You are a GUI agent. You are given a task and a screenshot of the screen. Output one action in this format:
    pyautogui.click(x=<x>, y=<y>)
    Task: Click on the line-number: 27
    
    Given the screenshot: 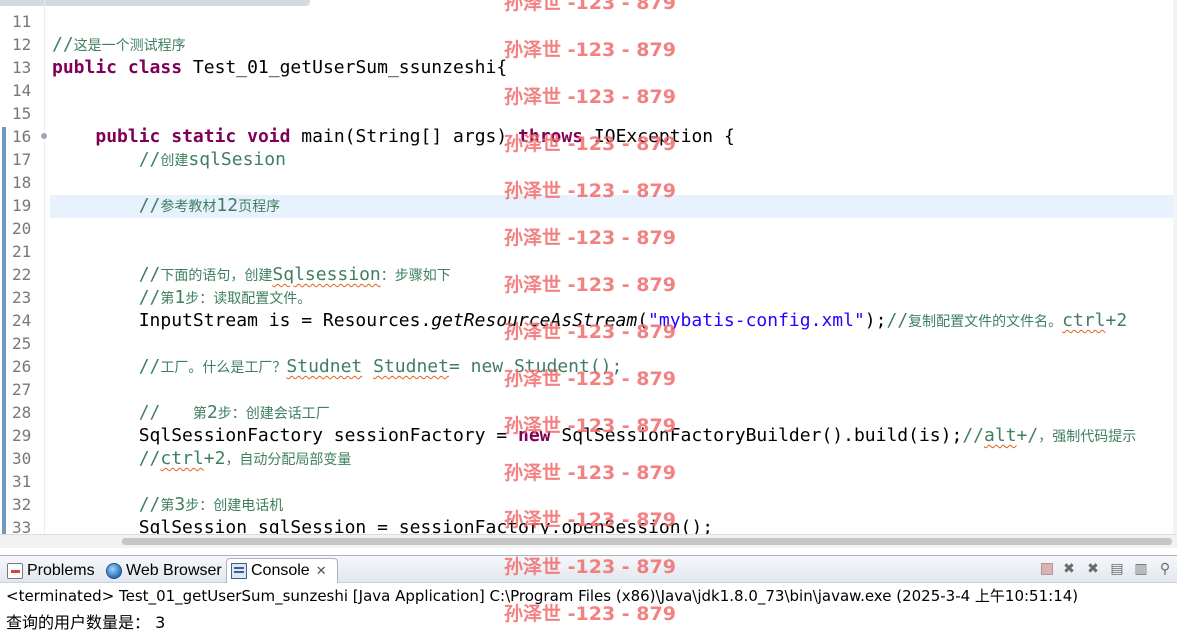 What is the action you would take?
    pyautogui.click(x=22, y=389)
    